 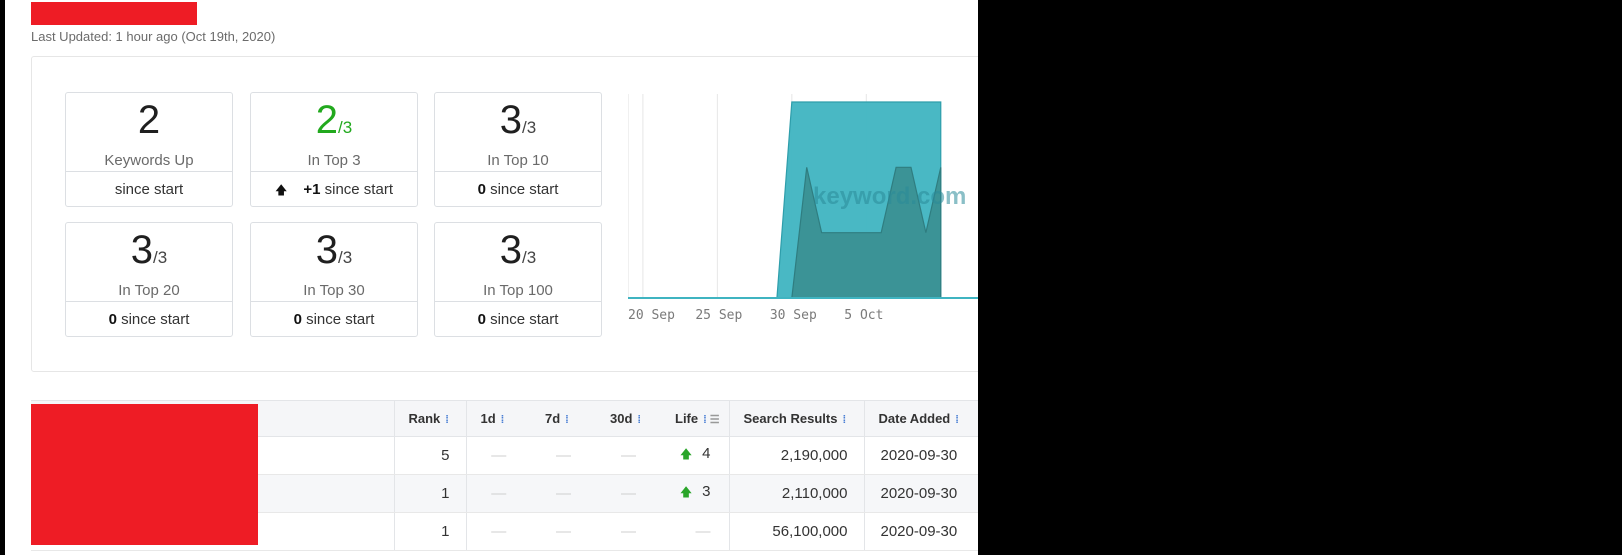 What do you see at coordinates (334, 279) in the screenshot?
I see `stat-card-top30: 3/3 In Top 30 0 since start` at bounding box center [334, 279].